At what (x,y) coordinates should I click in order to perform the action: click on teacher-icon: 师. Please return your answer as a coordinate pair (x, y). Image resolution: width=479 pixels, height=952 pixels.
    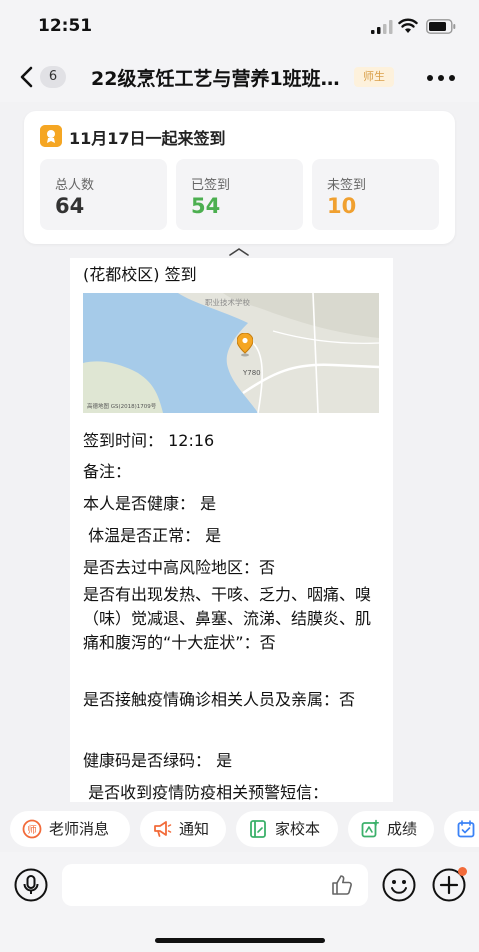
    Looking at the image, I should click on (32, 829).